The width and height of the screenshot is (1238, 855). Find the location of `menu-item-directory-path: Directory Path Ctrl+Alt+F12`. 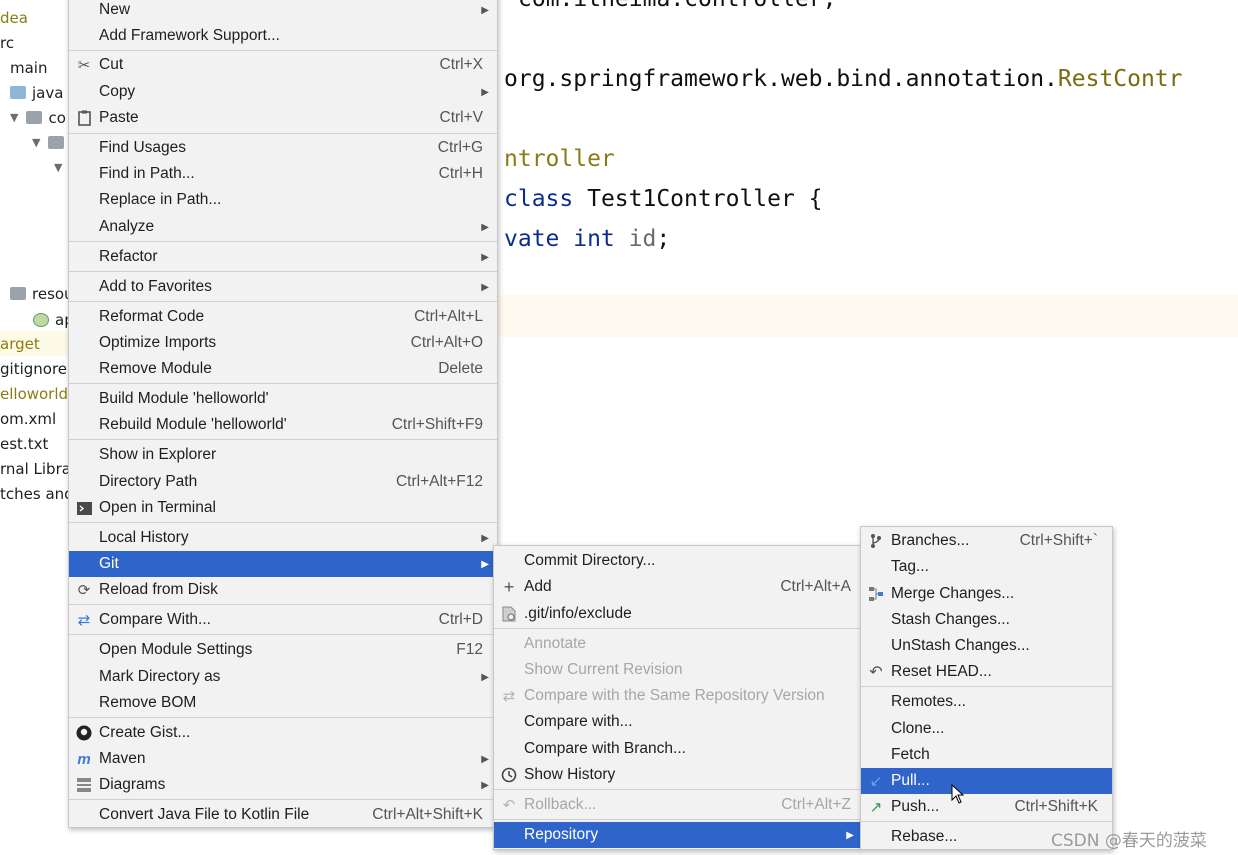

menu-item-directory-path: Directory Path Ctrl+Alt+F12 is located at coordinates (283, 482).